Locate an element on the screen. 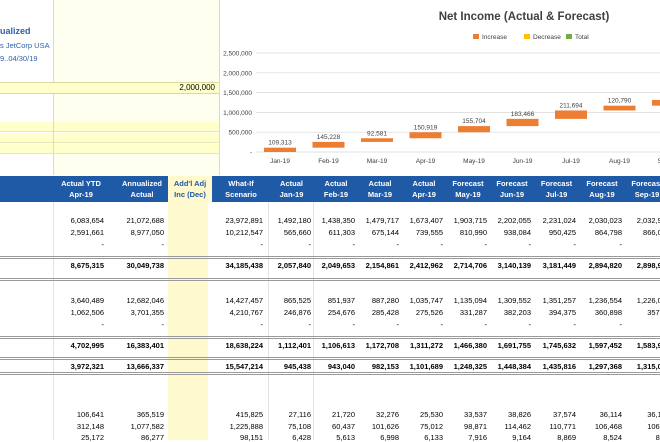  table-cell: 3,640,489 is located at coordinates (87, 300).